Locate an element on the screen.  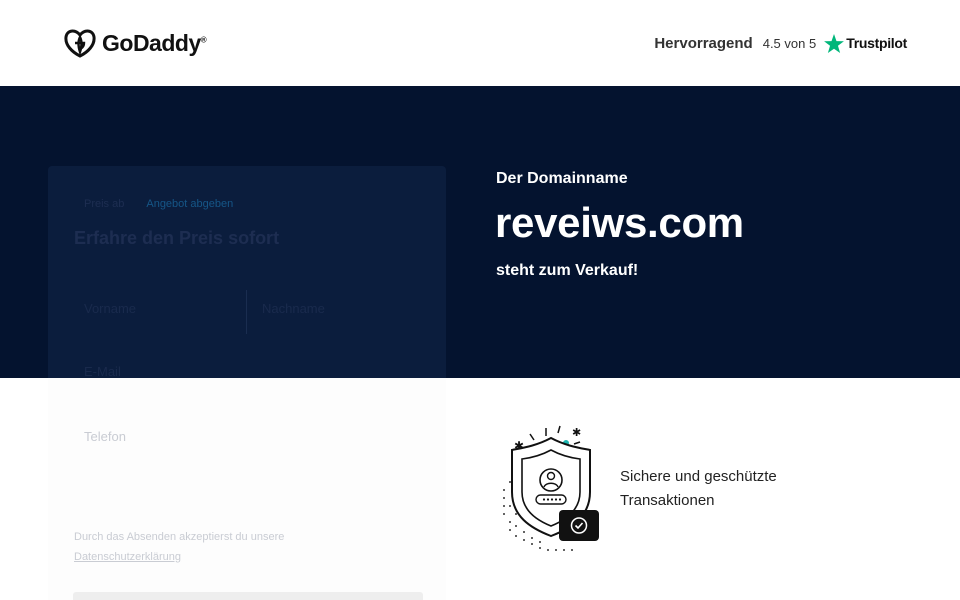
trustpilot-brand: Trustpilot is located at coordinates (865, 43).